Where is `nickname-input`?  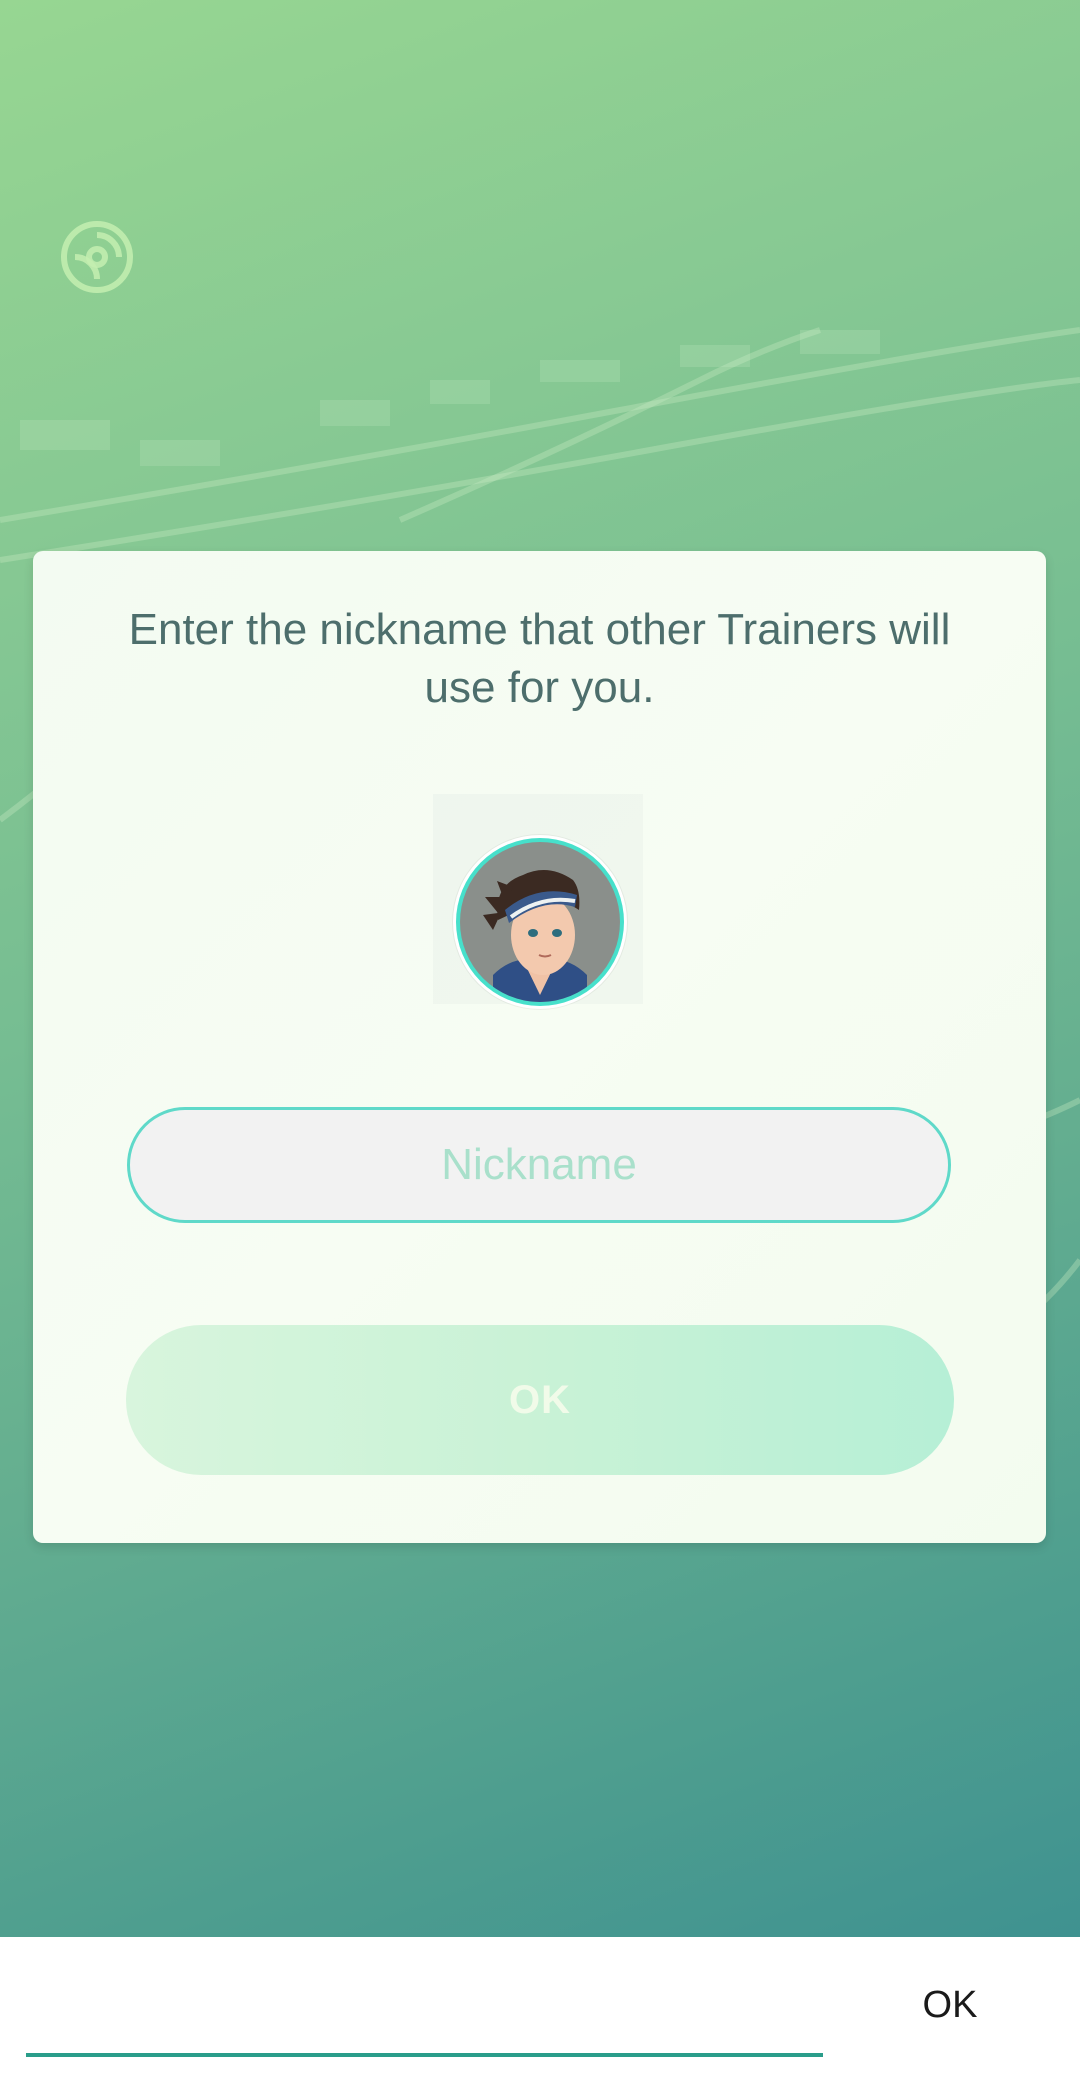
nickname-input is located at coordinates (539, 1165).